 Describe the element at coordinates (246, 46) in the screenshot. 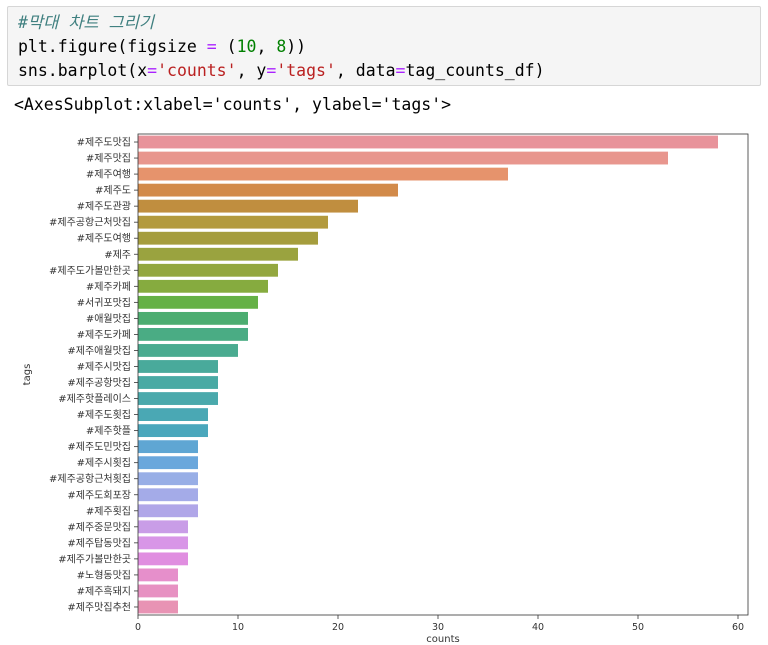

I see `code-number: 10` at that location.